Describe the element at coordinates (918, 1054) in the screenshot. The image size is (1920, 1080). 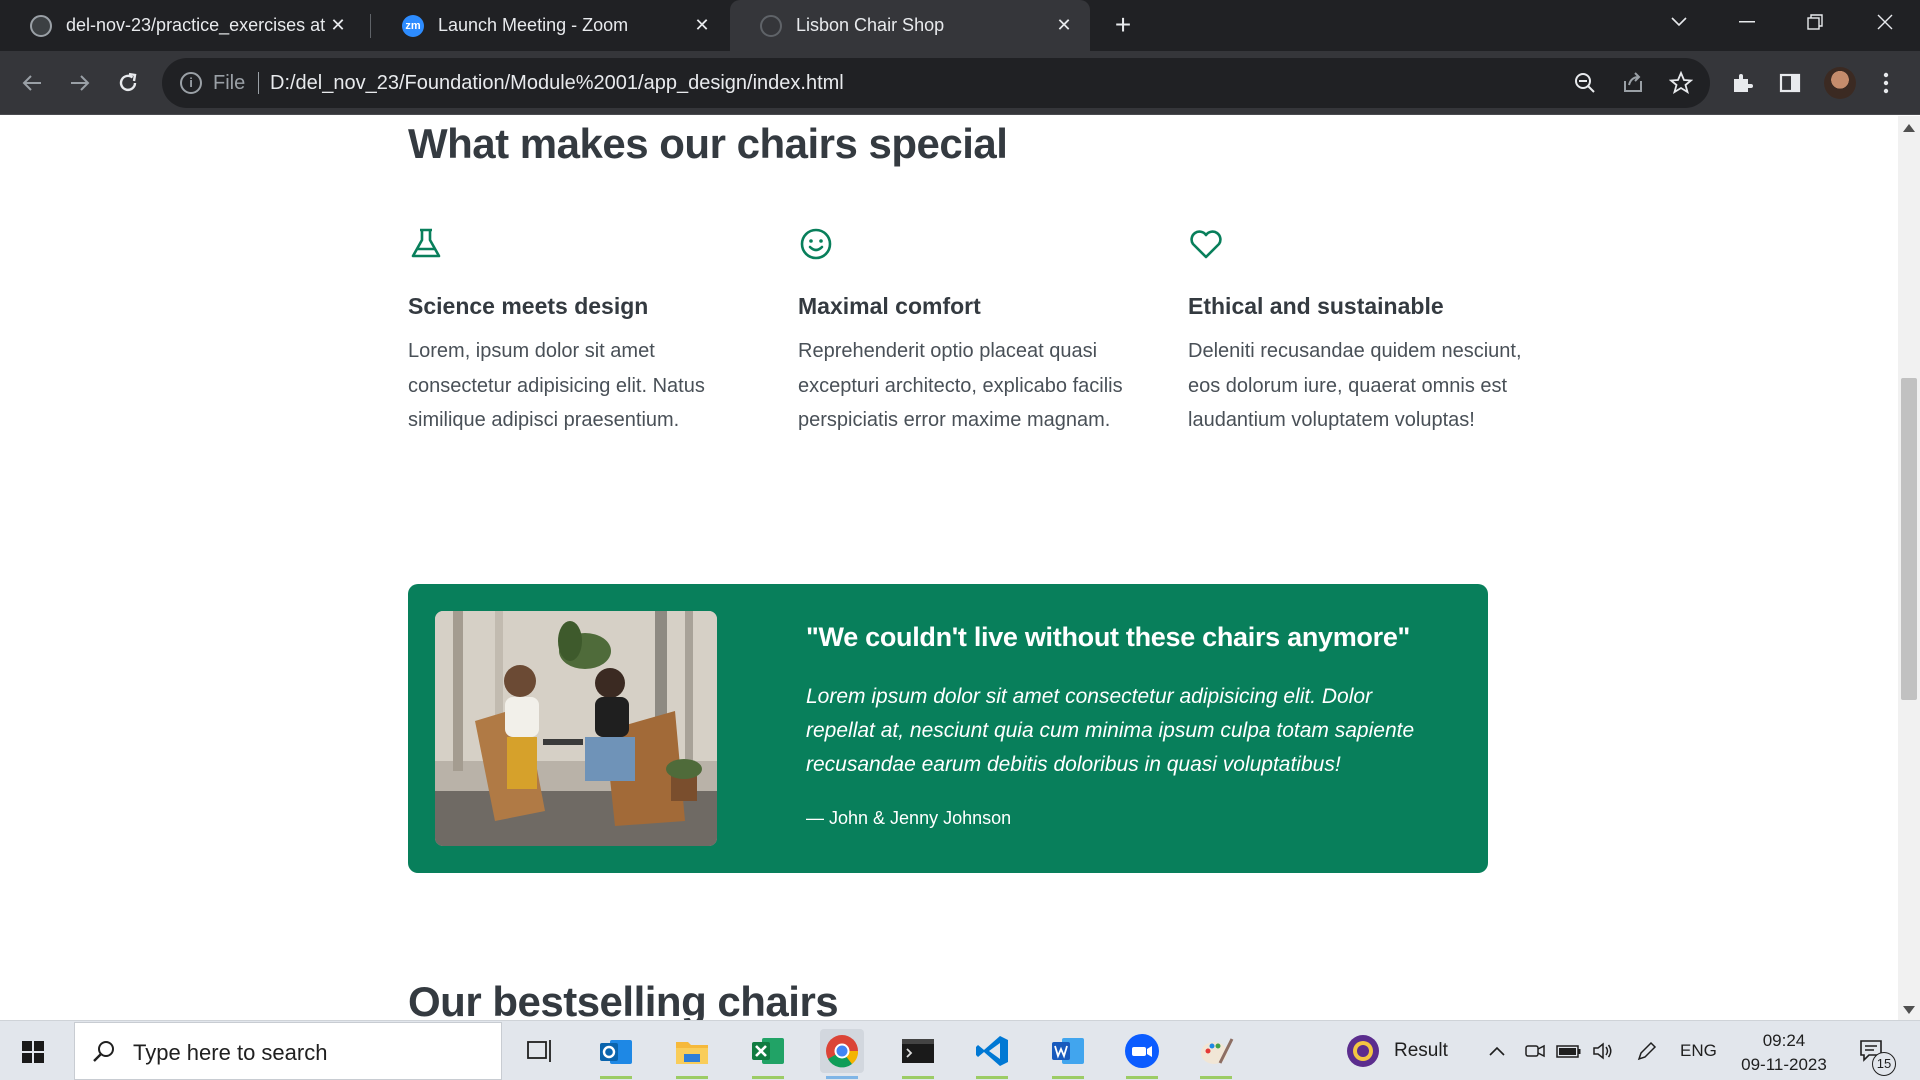
I see `terminal-icon` at that location.